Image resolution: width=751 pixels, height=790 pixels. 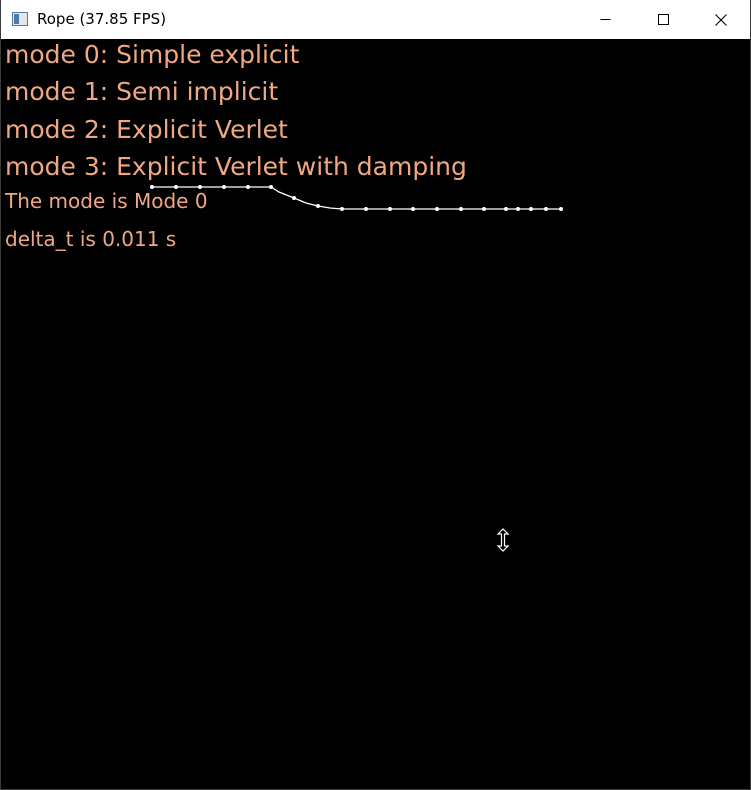 I want to click on current-mode-label: The mode is Mode 0, so click(x=106, y=201).